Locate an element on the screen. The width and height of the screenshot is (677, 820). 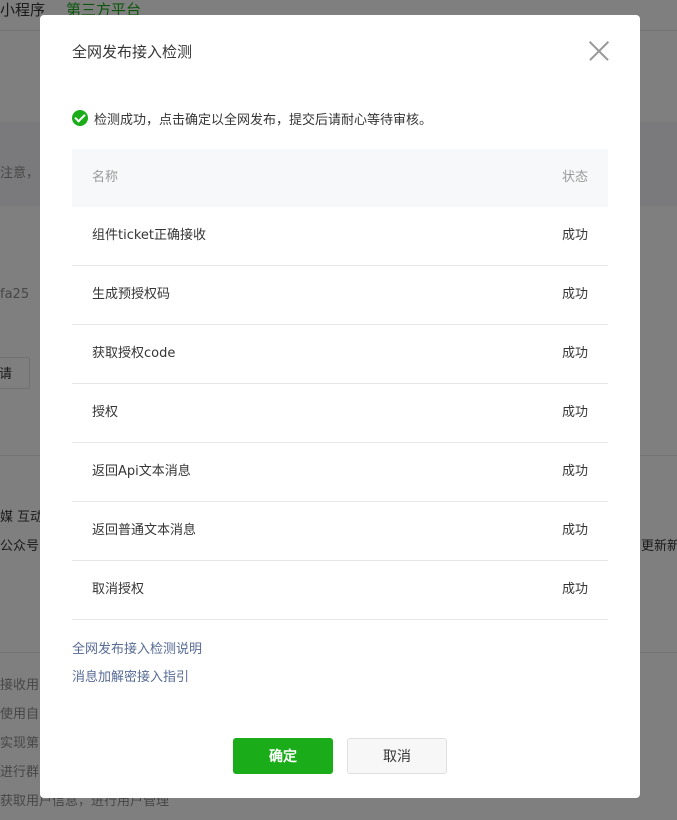
table-row: 取消授权 成功 is located at coordinates (340, 590).